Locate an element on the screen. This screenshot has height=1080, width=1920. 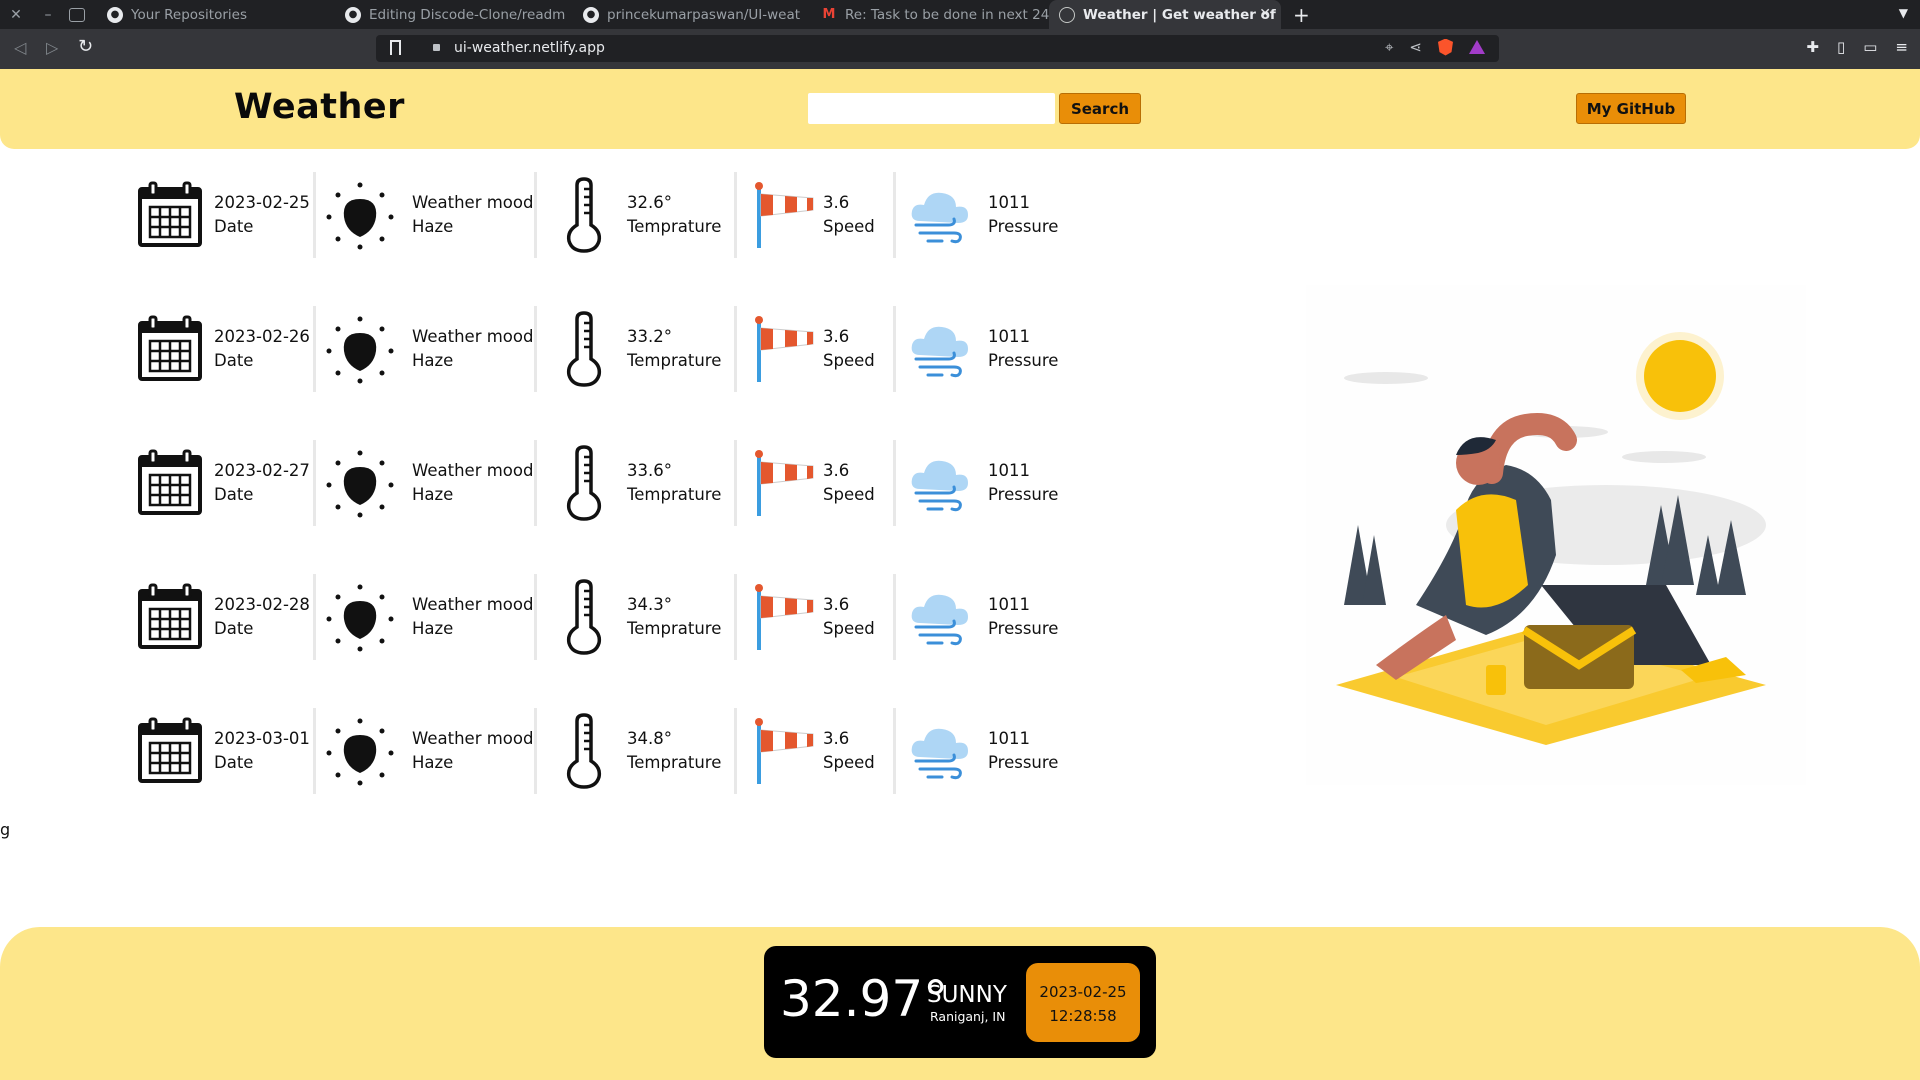
brand-title: Weather is located at coordinates (319, 107).